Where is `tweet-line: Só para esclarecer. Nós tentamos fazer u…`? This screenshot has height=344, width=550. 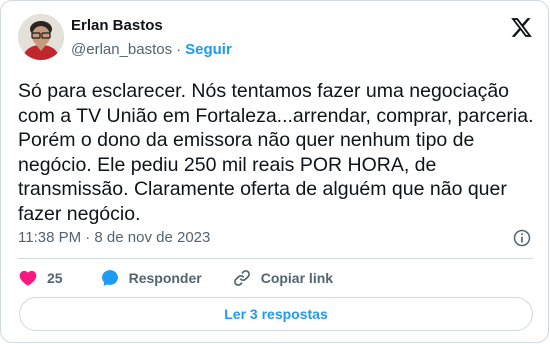 tweet-line: Só para esclarecer. Nós tentamos fazer u… is located at coordinates (264, 91).